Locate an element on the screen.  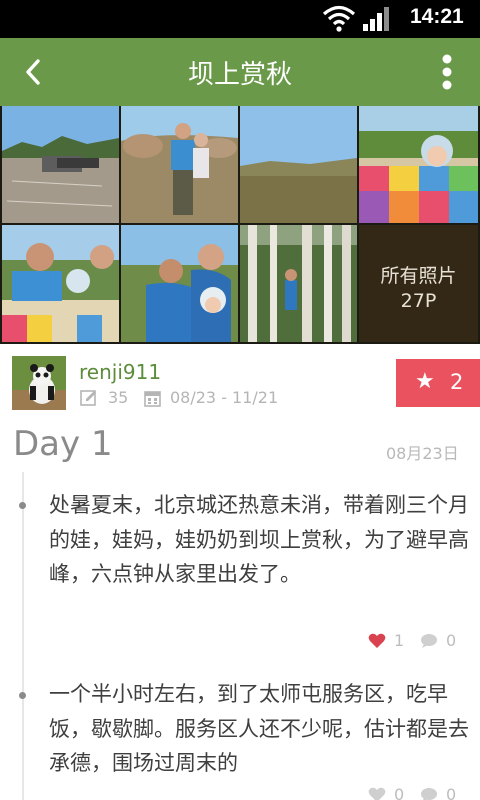
signal-icon is located at coordinates (377, 21).